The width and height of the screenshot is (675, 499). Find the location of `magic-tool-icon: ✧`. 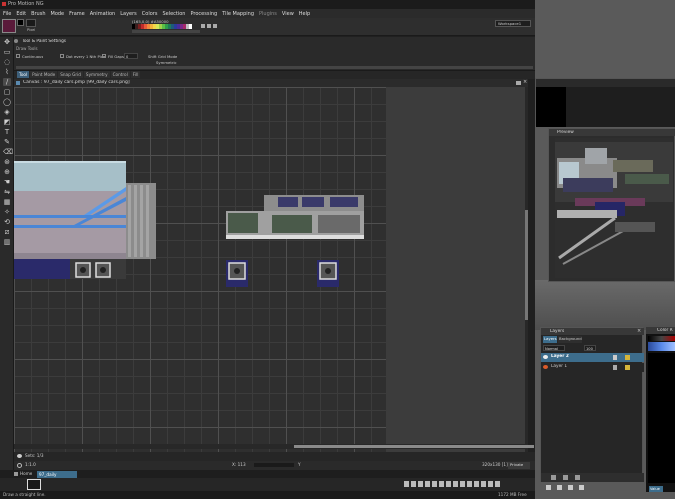

magic-tool-icon: ✧ is located at coordinates (7, 212).